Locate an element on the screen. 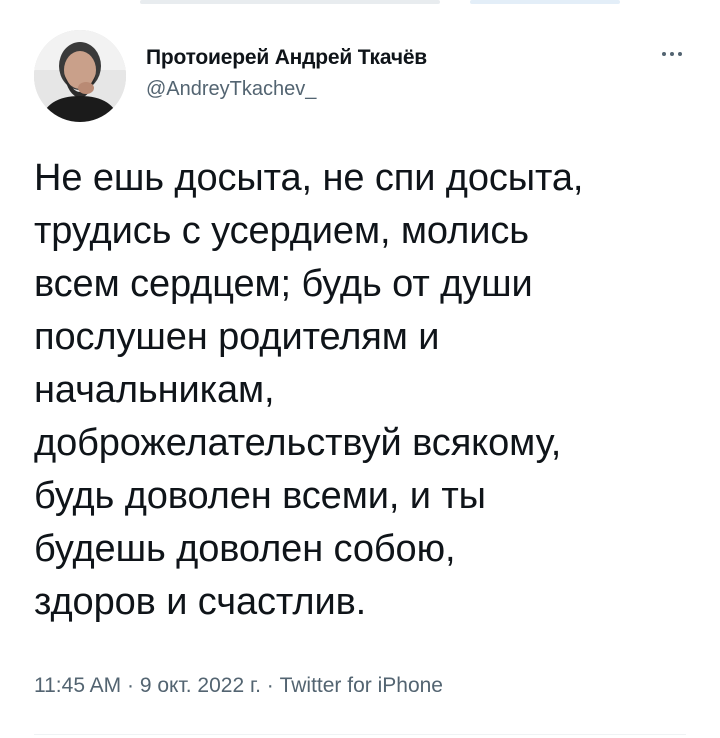  top-edge-bar-accent is located at coordinates (545, 2).